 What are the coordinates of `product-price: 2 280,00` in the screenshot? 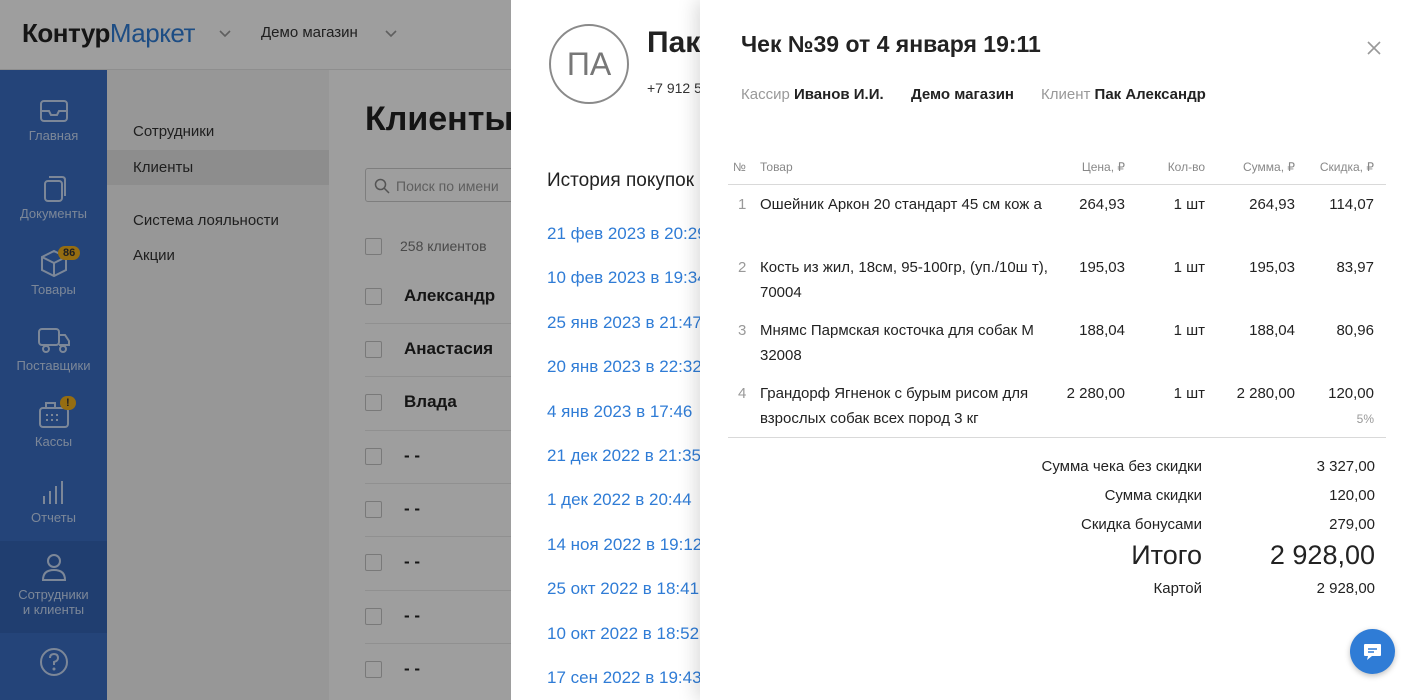 It's located at (1095, 393).